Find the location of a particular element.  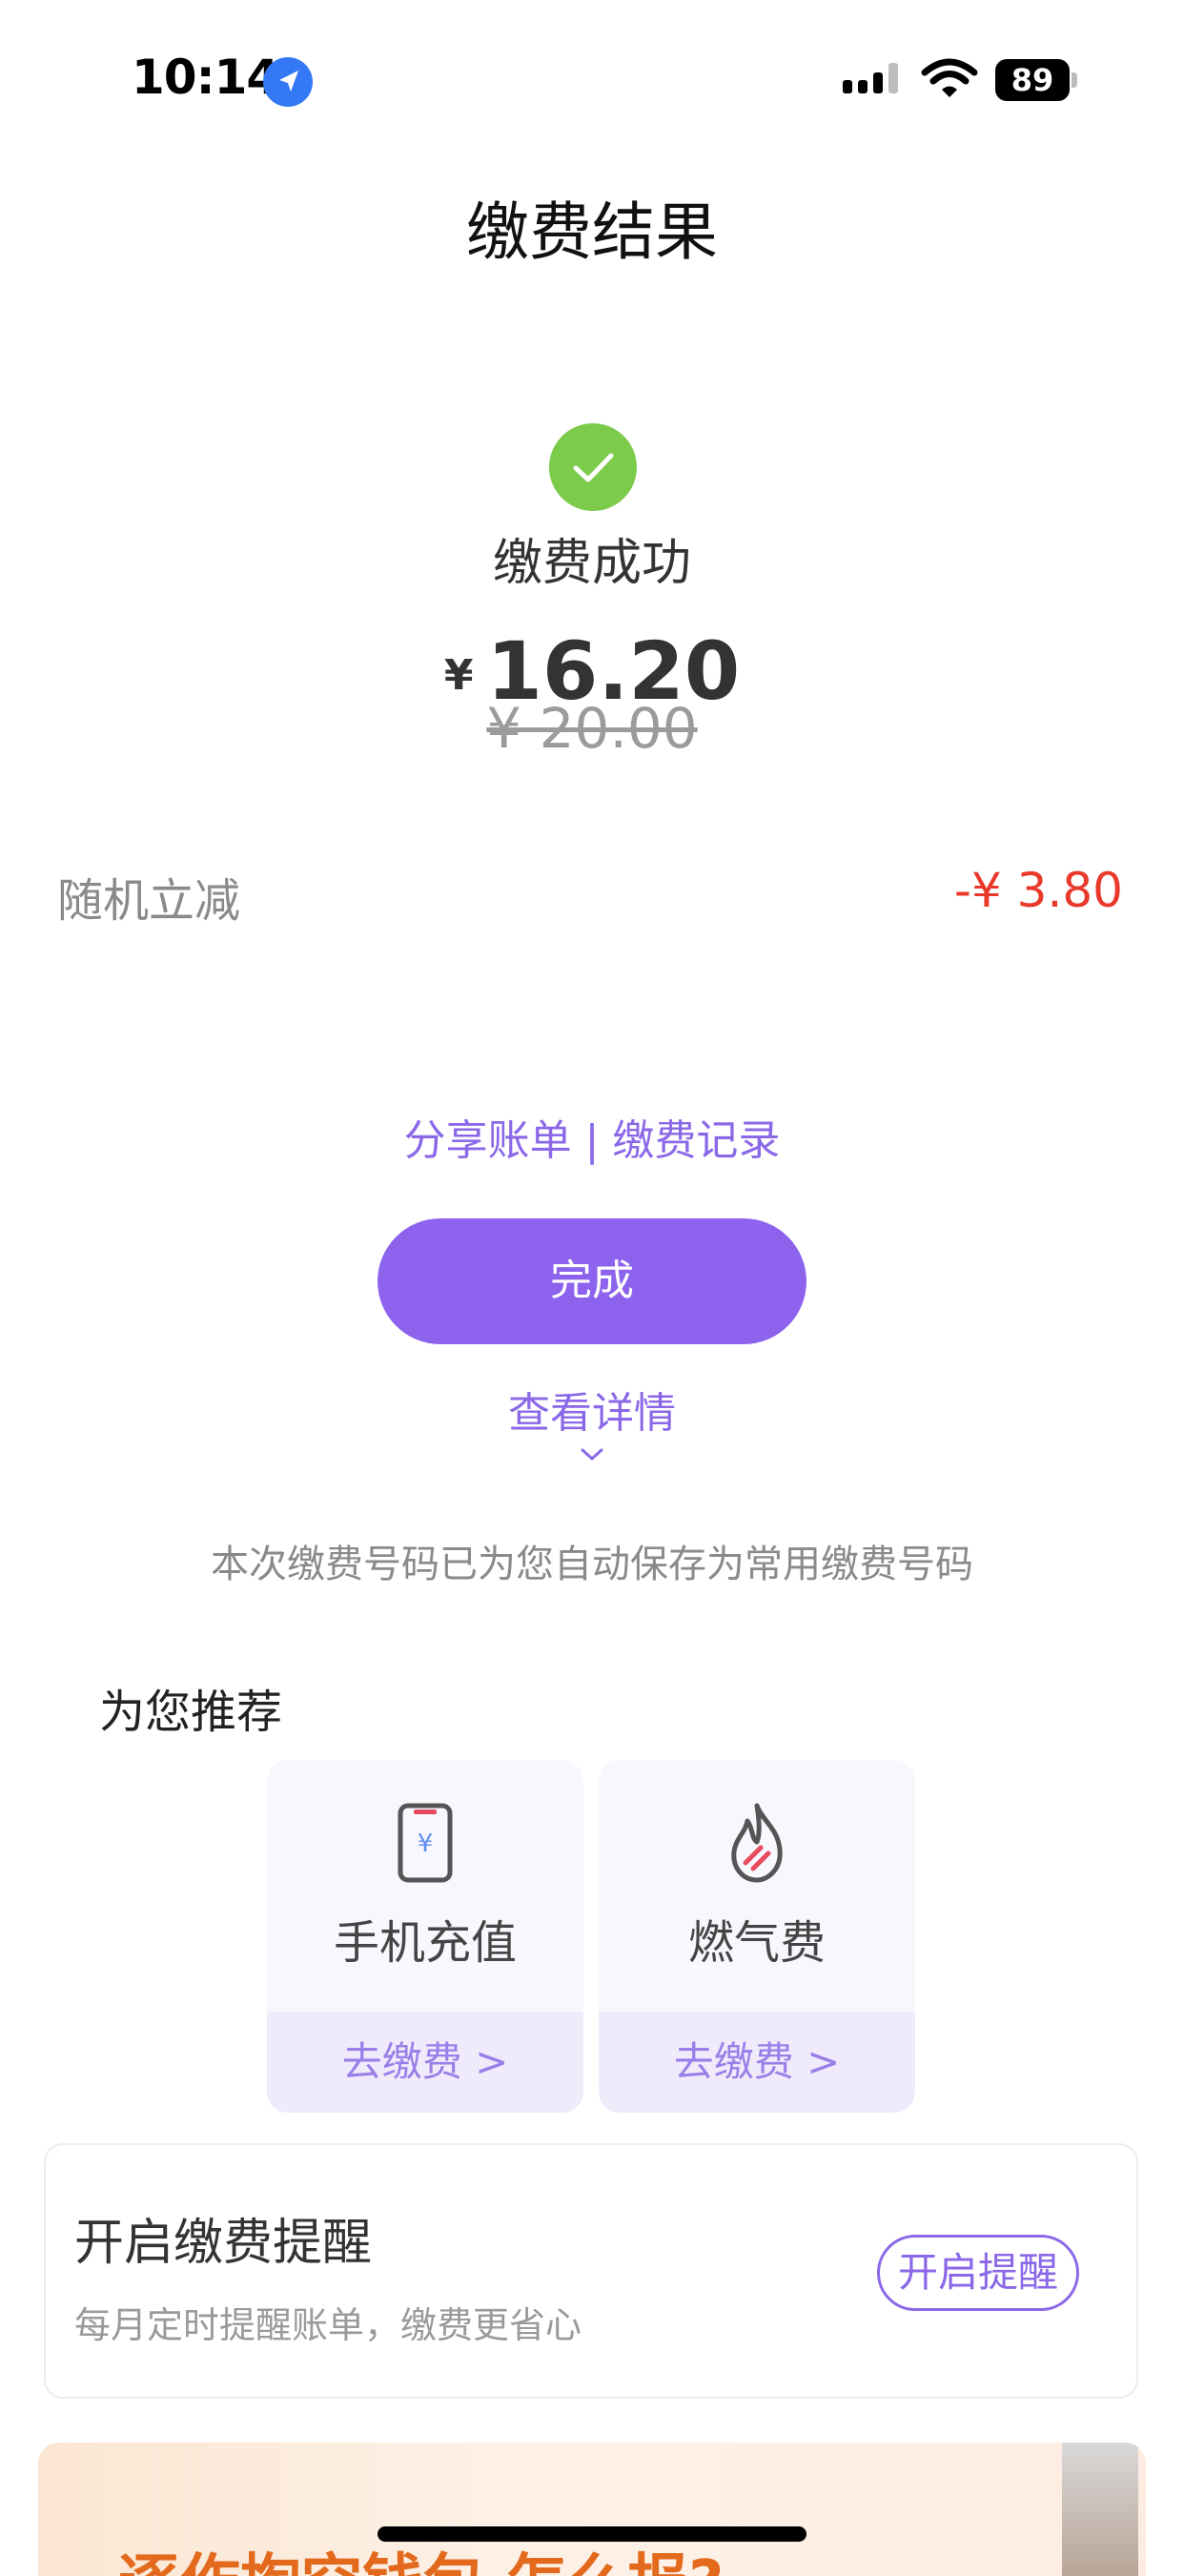

saved-number-notice: 本次缴费号码已为您自动保存为常用缴费号码 is located at coordinates (592, 1564).